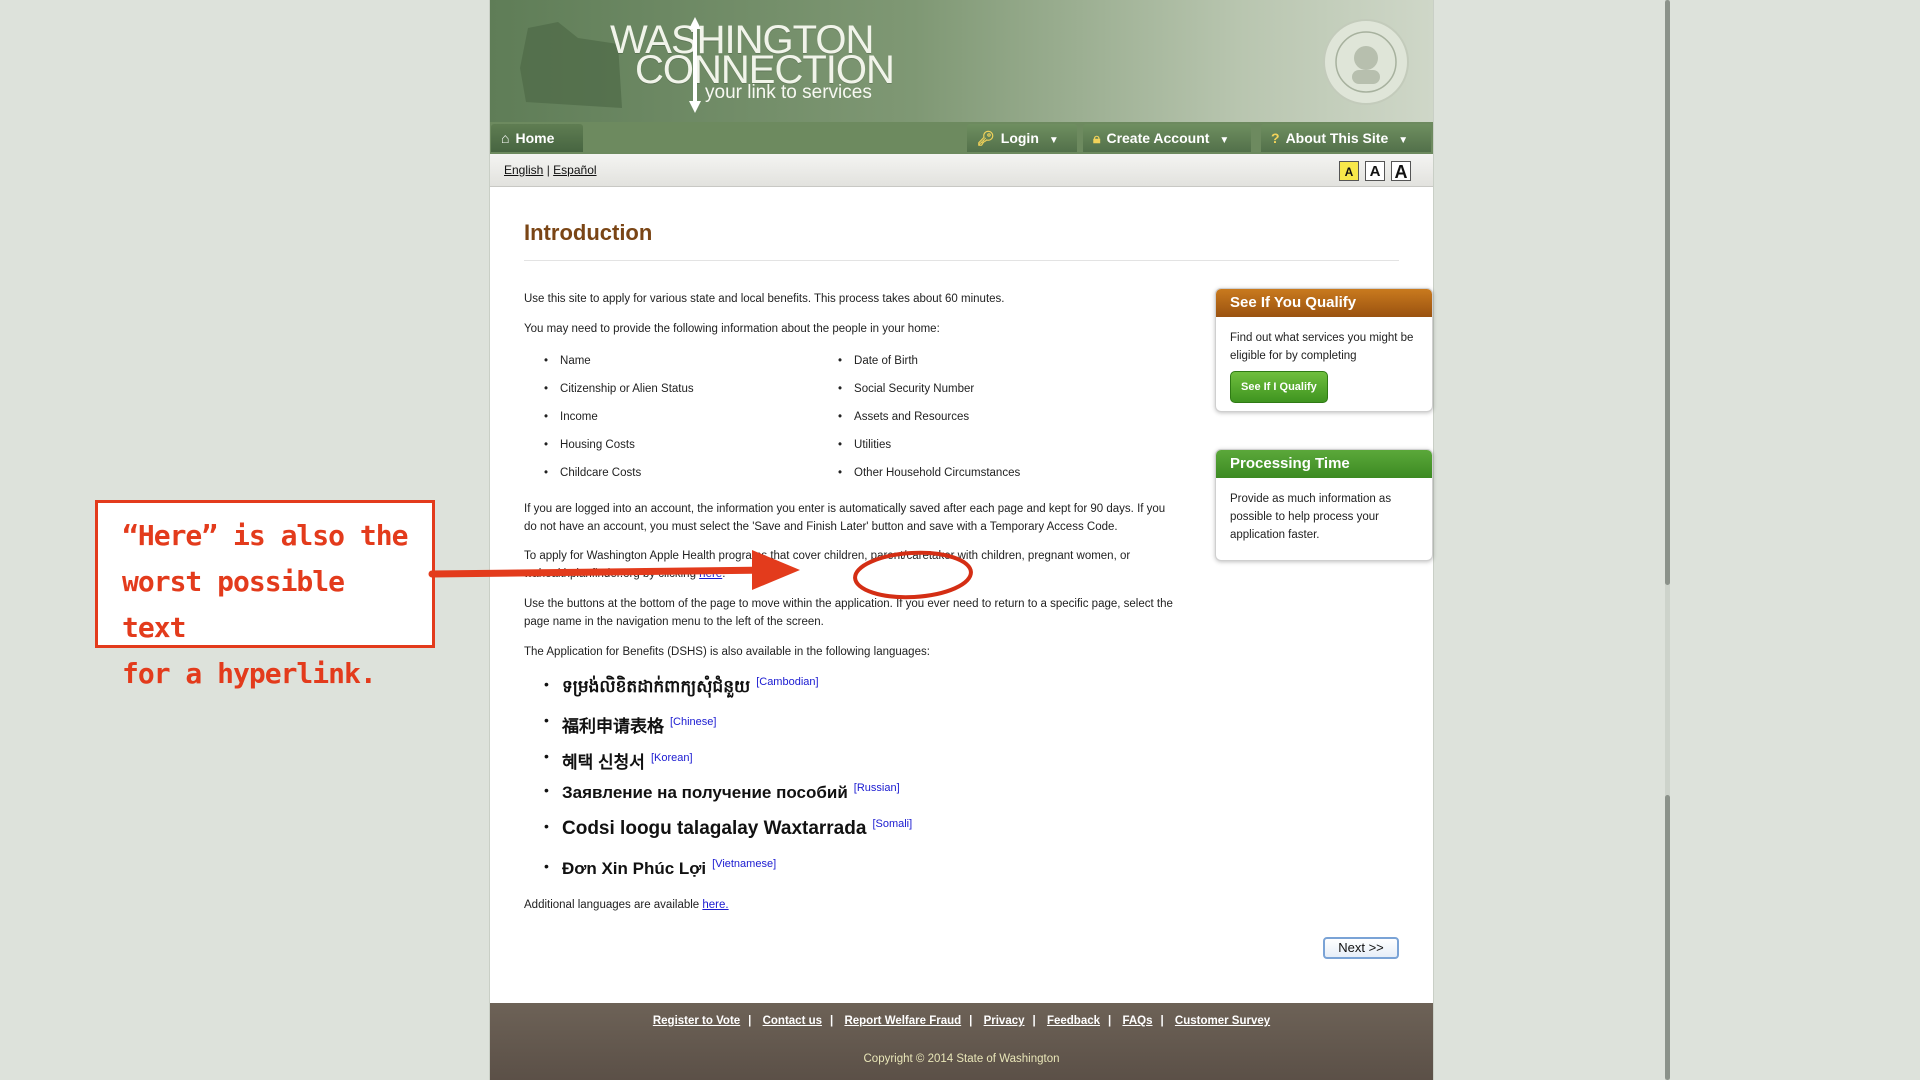  What do you see at coordinates (233, 604) in the screenshot?
I see `annotation-line: worst possible text` at bounding box center [233, 604].